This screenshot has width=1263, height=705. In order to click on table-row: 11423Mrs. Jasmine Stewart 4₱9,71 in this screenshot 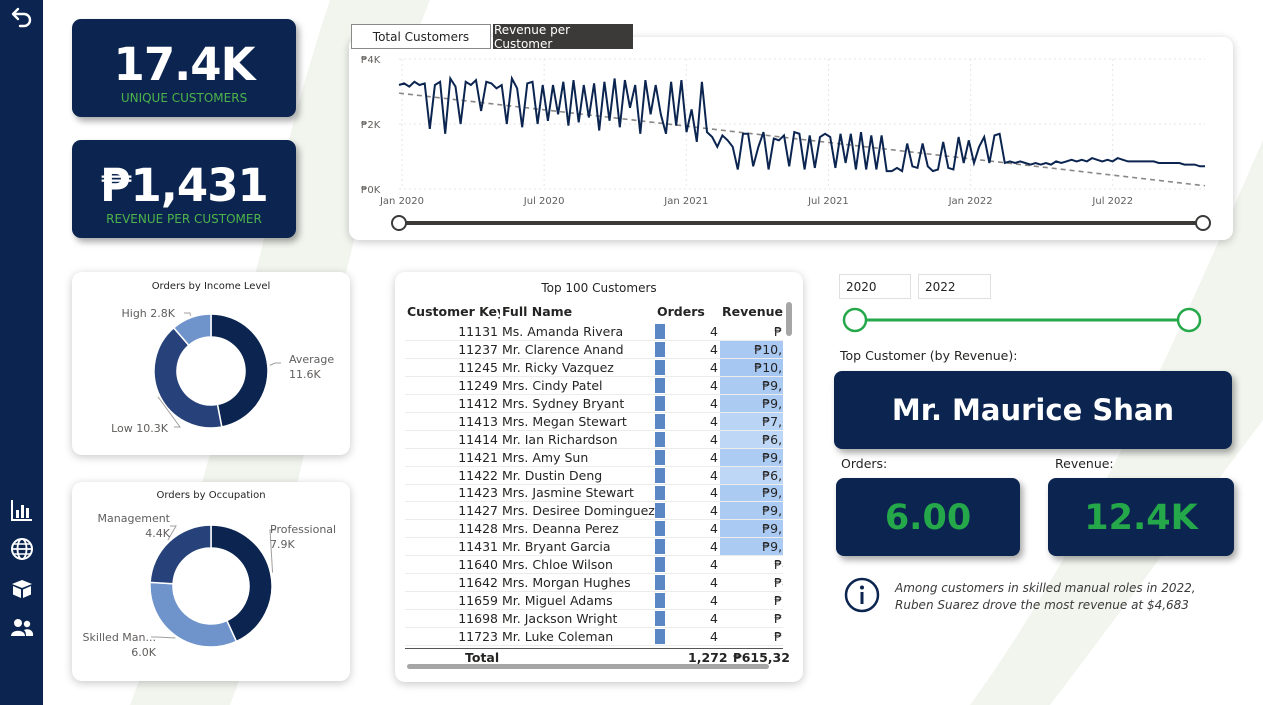, I will do `click(594, 493)`.